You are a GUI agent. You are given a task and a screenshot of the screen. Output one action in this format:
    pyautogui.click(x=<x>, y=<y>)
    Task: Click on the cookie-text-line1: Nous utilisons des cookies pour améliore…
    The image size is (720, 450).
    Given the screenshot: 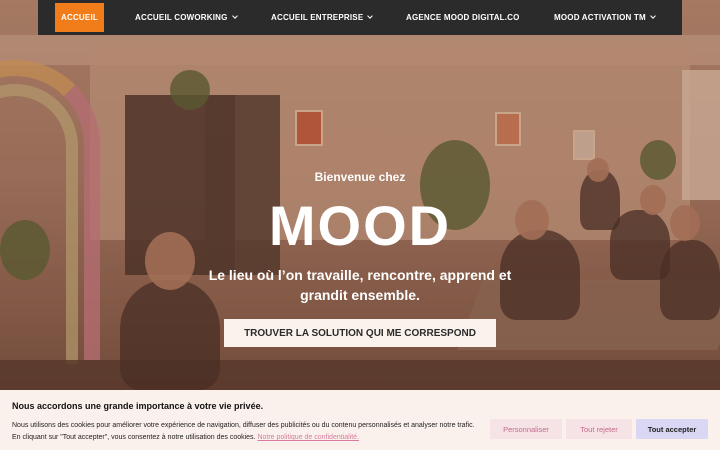 What is the action you would take?
    pyautogui.click(x=243, y=425)
    